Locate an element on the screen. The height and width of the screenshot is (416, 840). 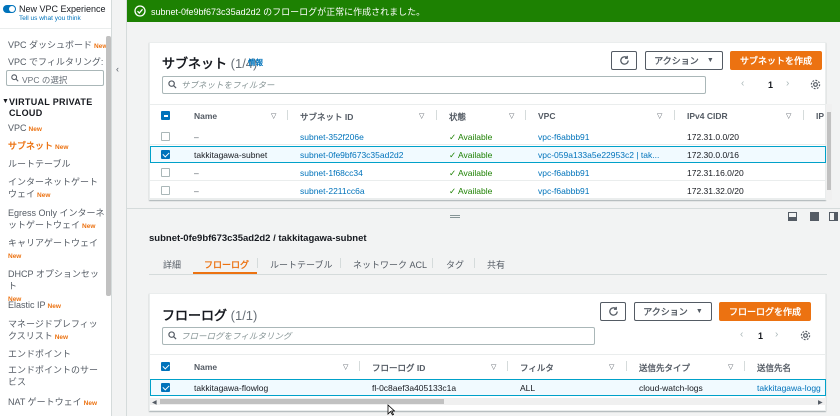
sidebar-item-route-tables: ルートテーブル is located at coordinates (39, 164).